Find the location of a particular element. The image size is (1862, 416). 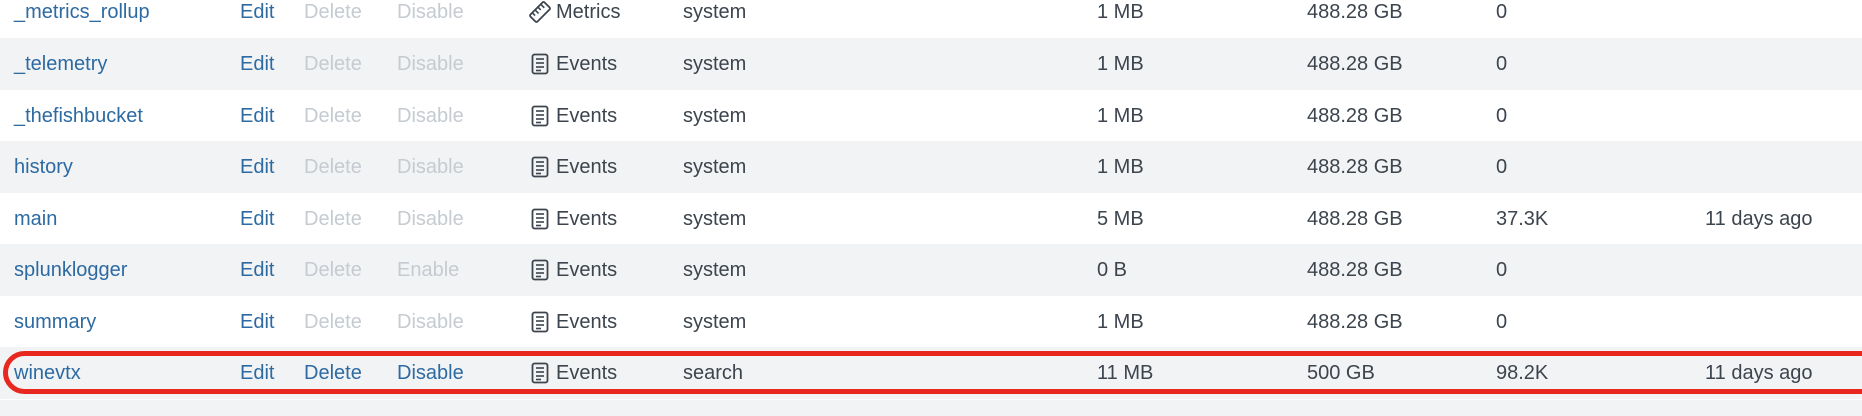

event-count: 98.2K is located at coordinates (1522, 373).